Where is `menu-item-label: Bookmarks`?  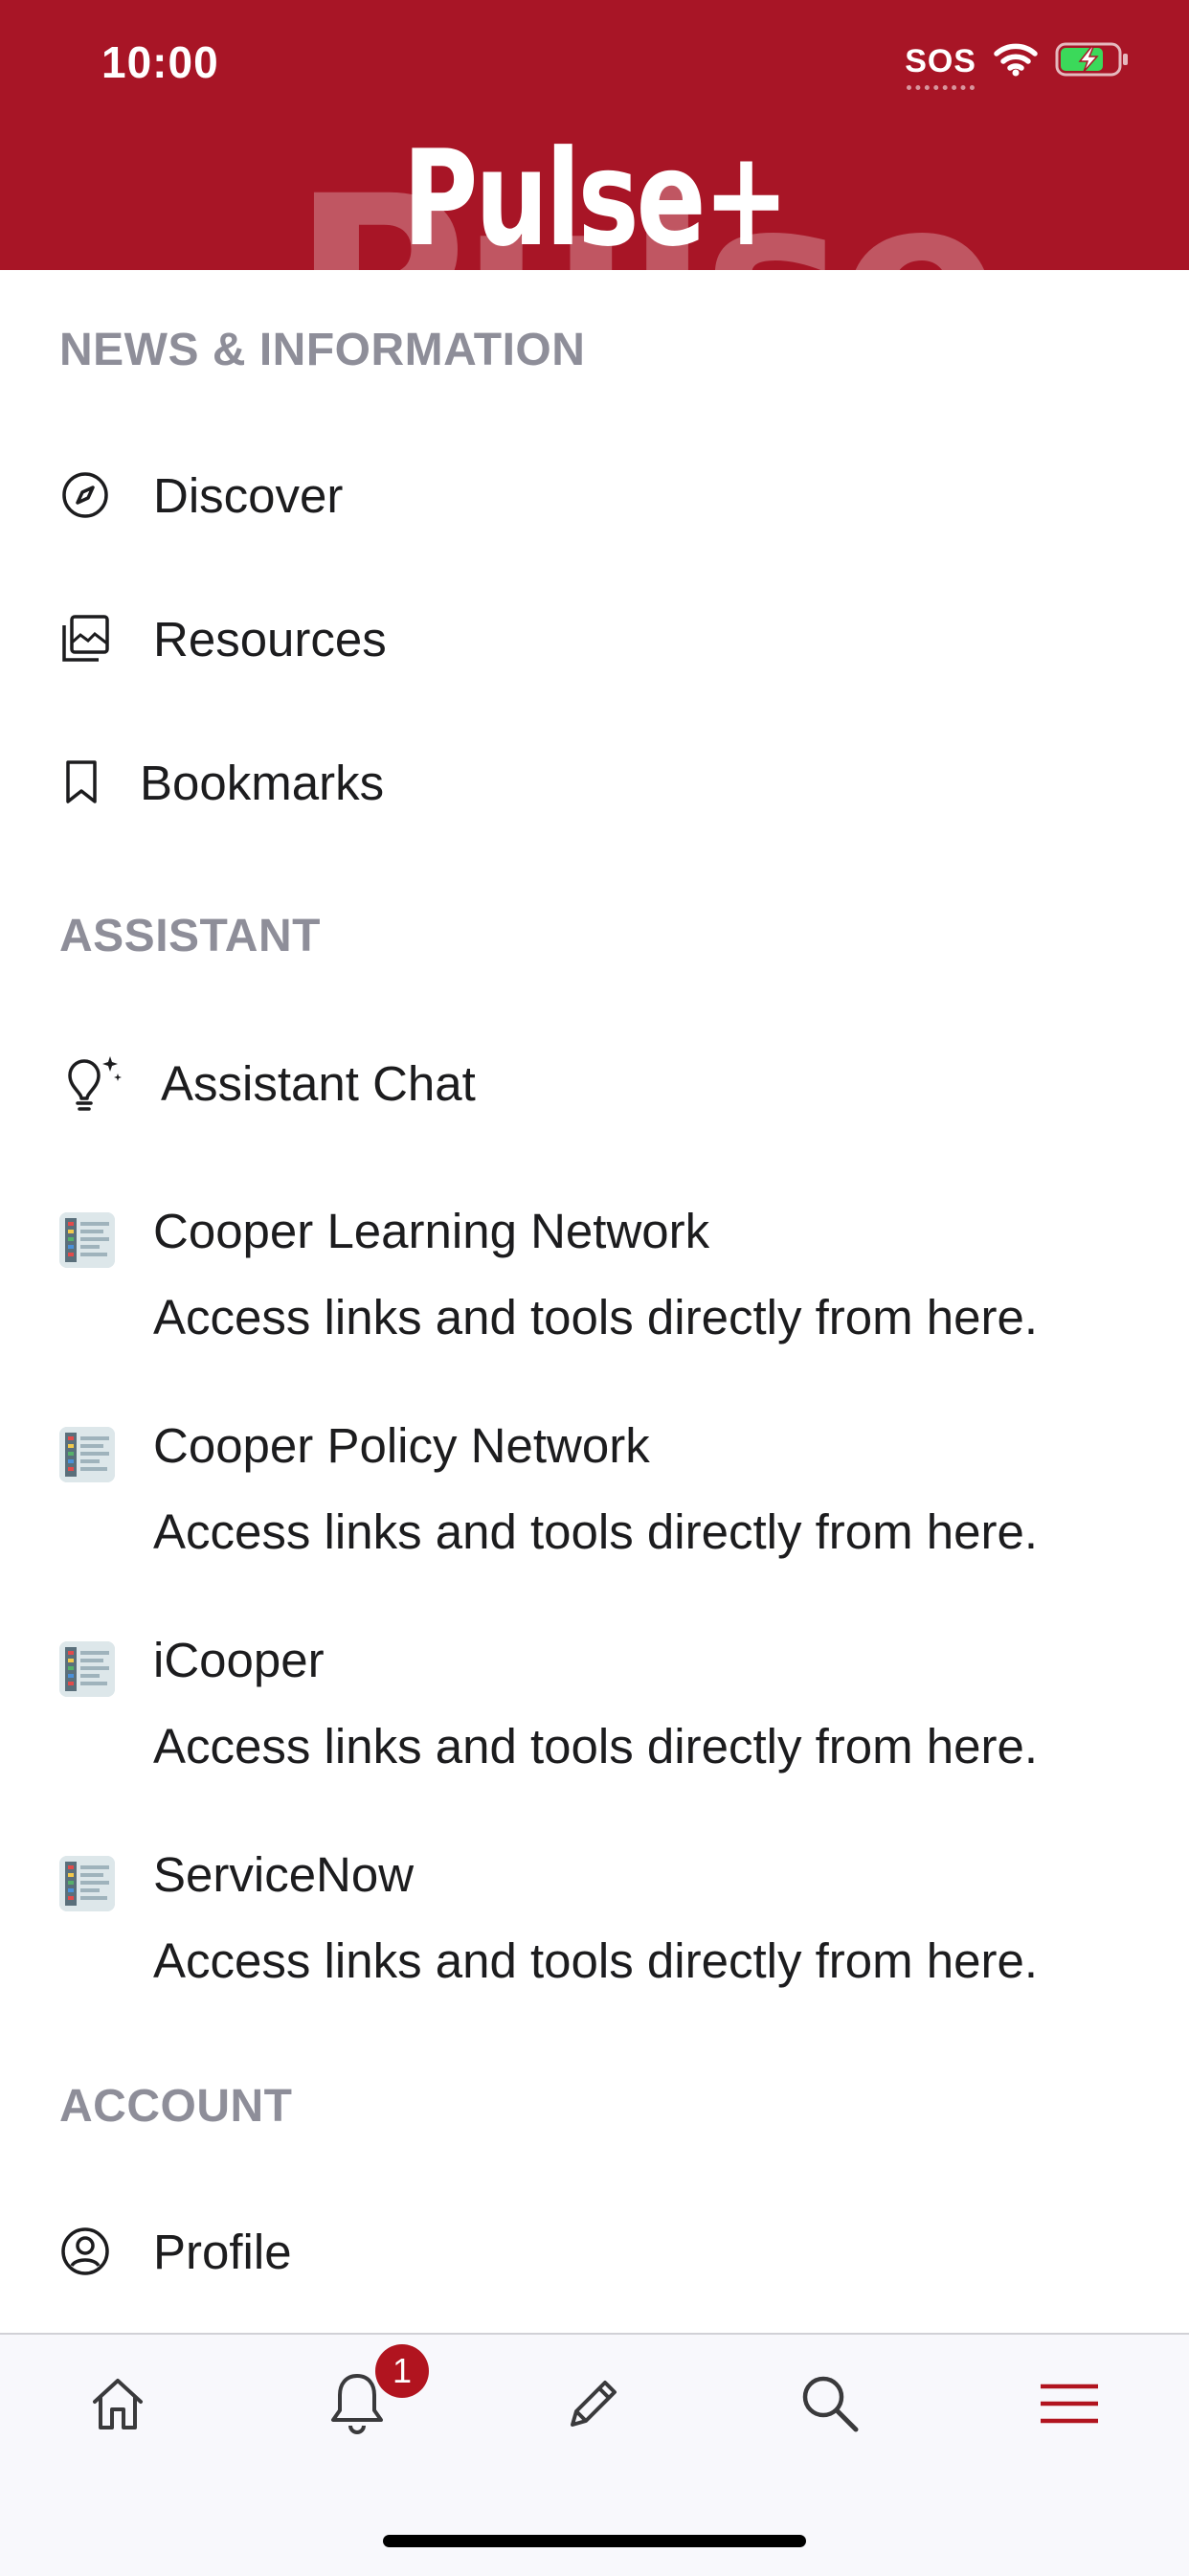 menu-item-label: Bookmarks is located at coordinates (262, 782).